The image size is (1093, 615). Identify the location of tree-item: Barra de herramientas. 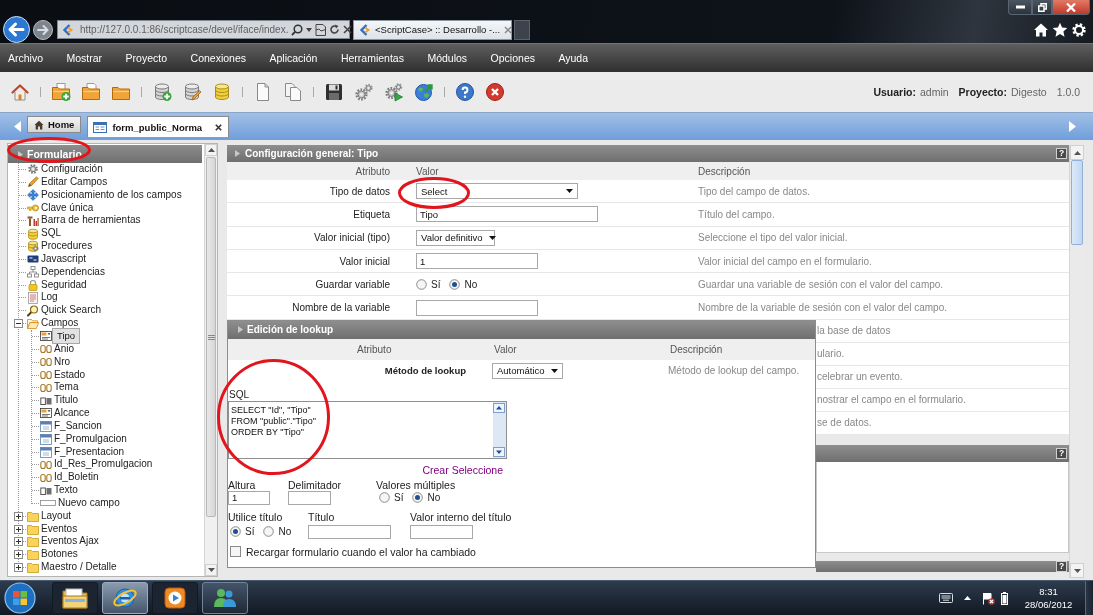
(91, 221).